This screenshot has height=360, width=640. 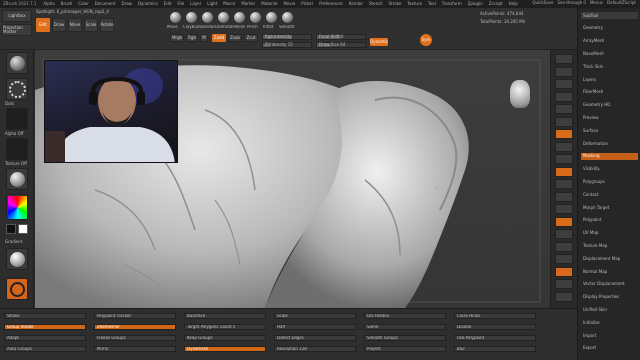 I want to click on bottom-option-scale: Scale, so click(x=315, y=316).